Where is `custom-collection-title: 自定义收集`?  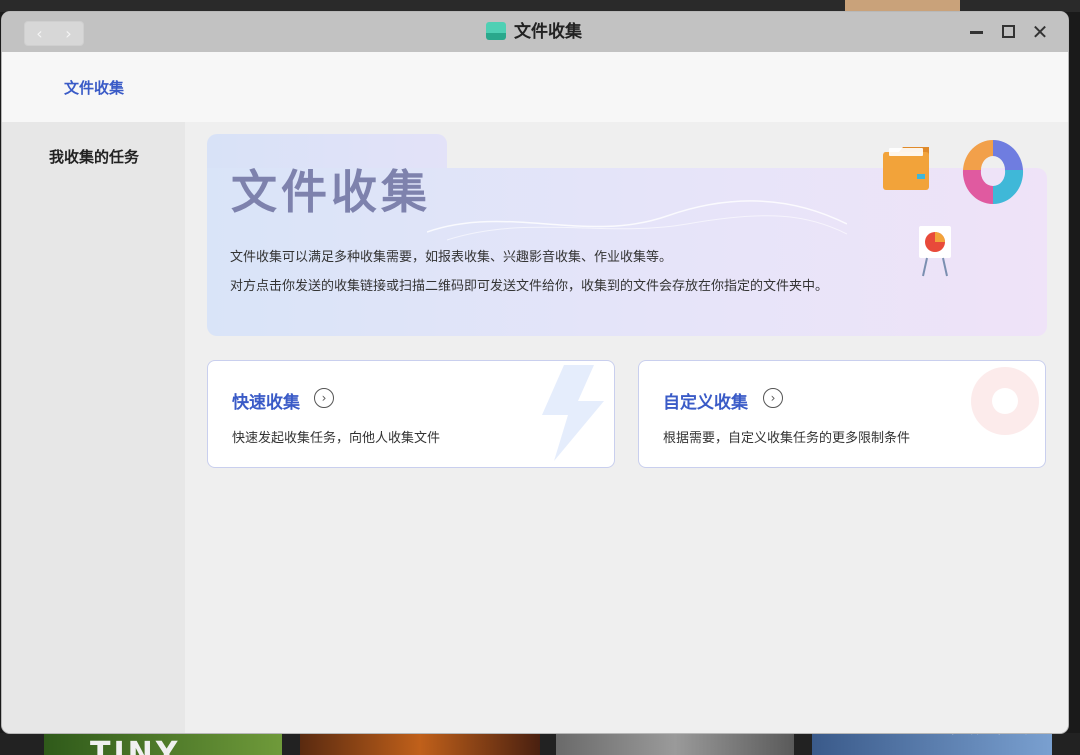 custom-collection-title: 自定义收集 is located at coordinates (705, 403).